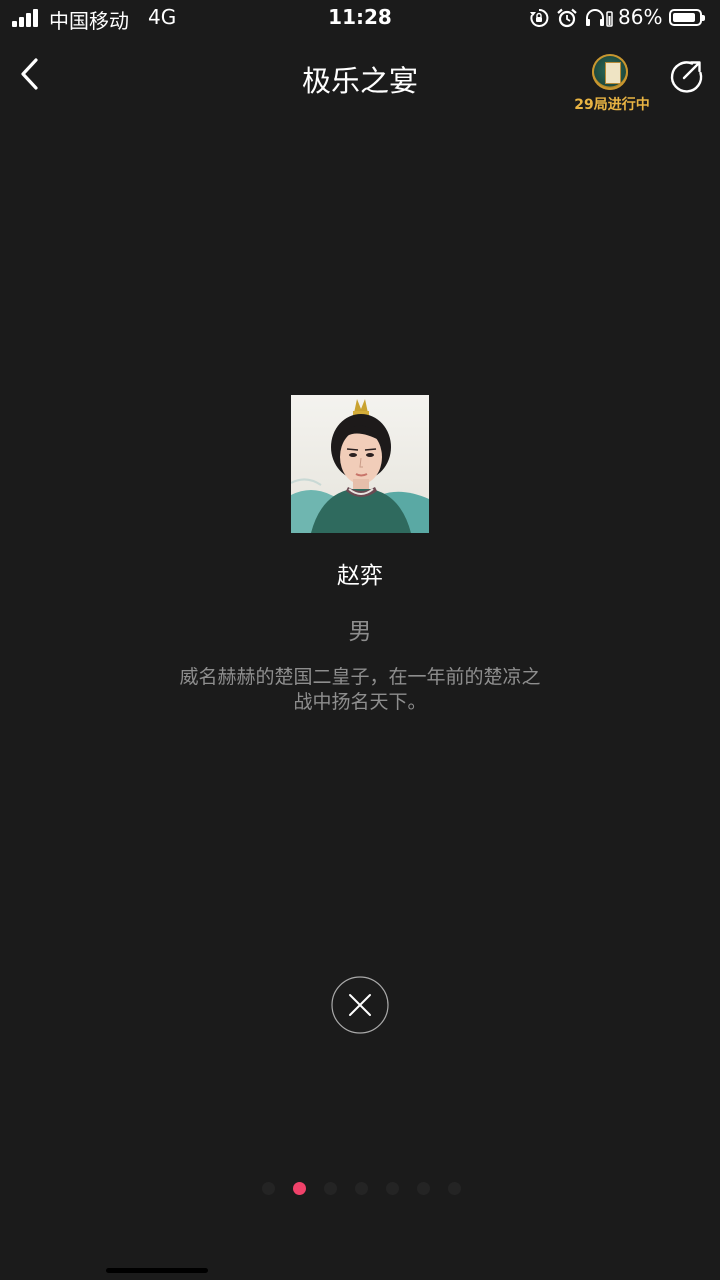  I want to click on character-description: 威名赫赫的楚国二皇子，在一年前的楚凉之 战中扬名天下。, so click(360, 689).